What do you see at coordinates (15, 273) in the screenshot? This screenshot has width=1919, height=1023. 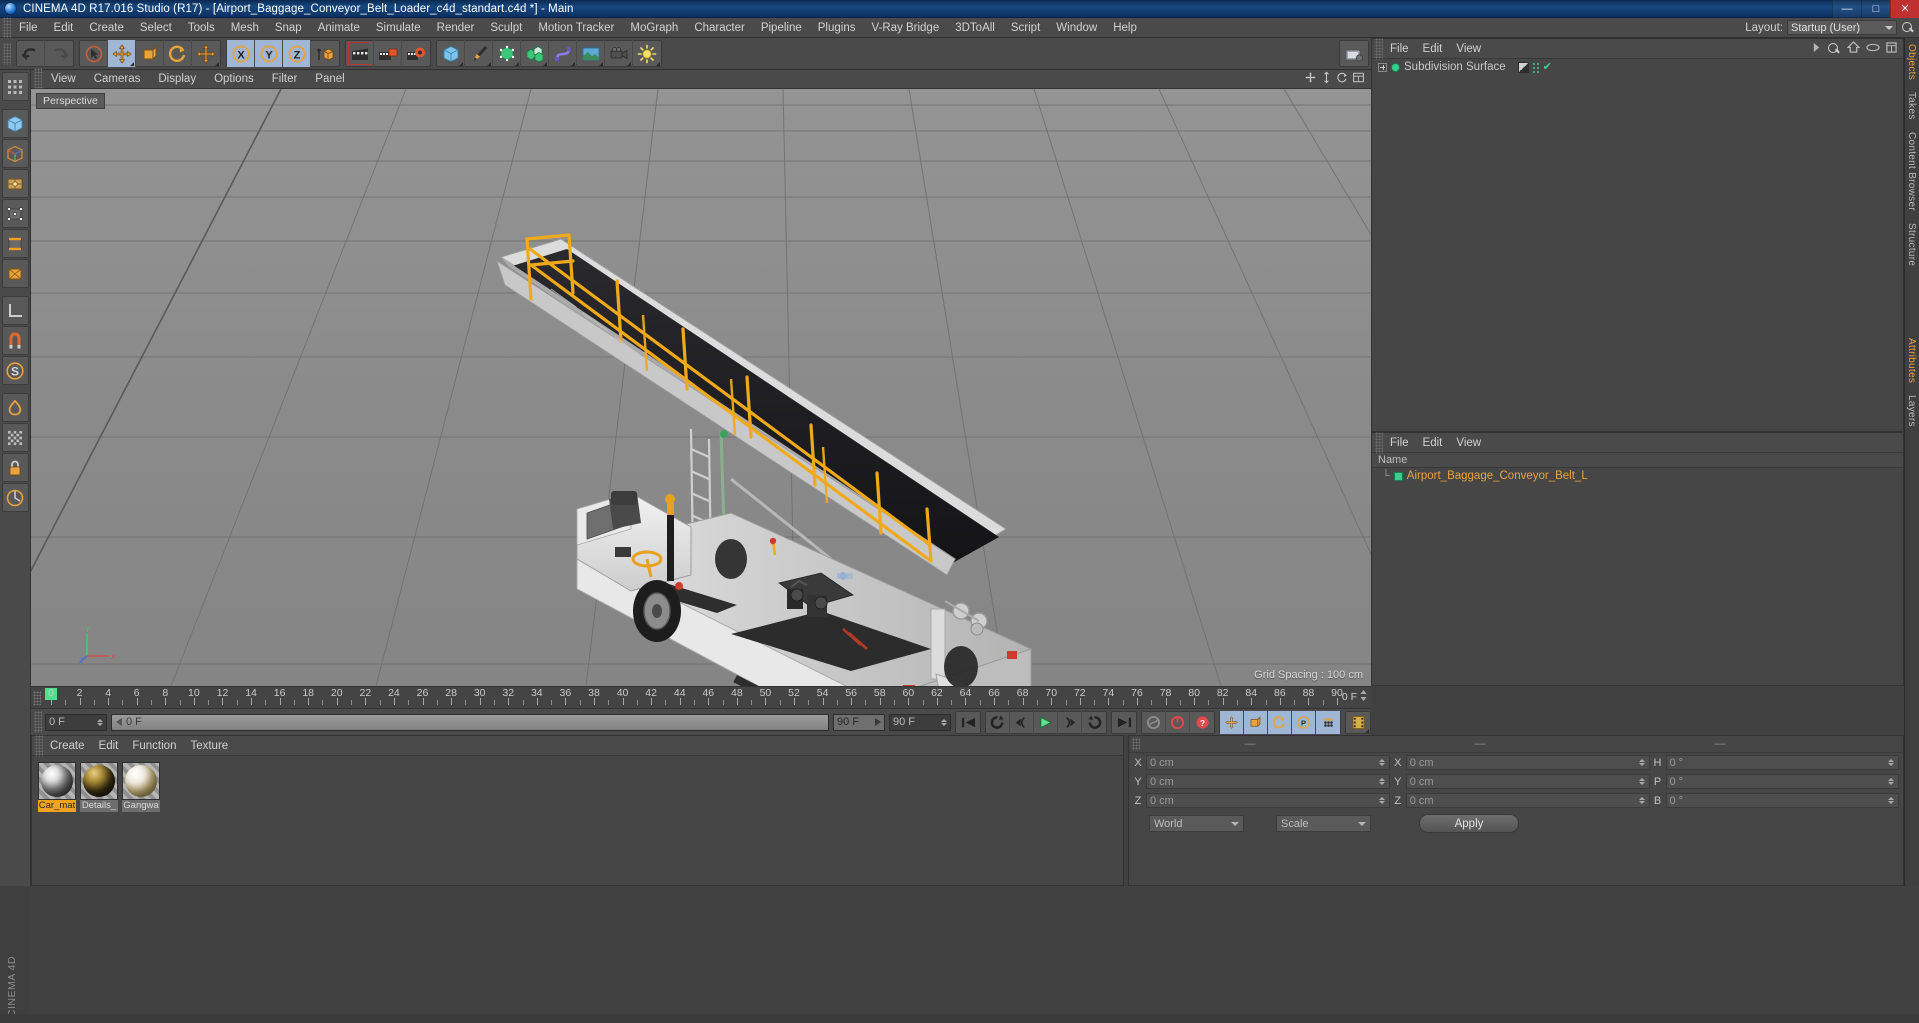 I see `polygons-mode-tool` at bounding box center [15, 273].